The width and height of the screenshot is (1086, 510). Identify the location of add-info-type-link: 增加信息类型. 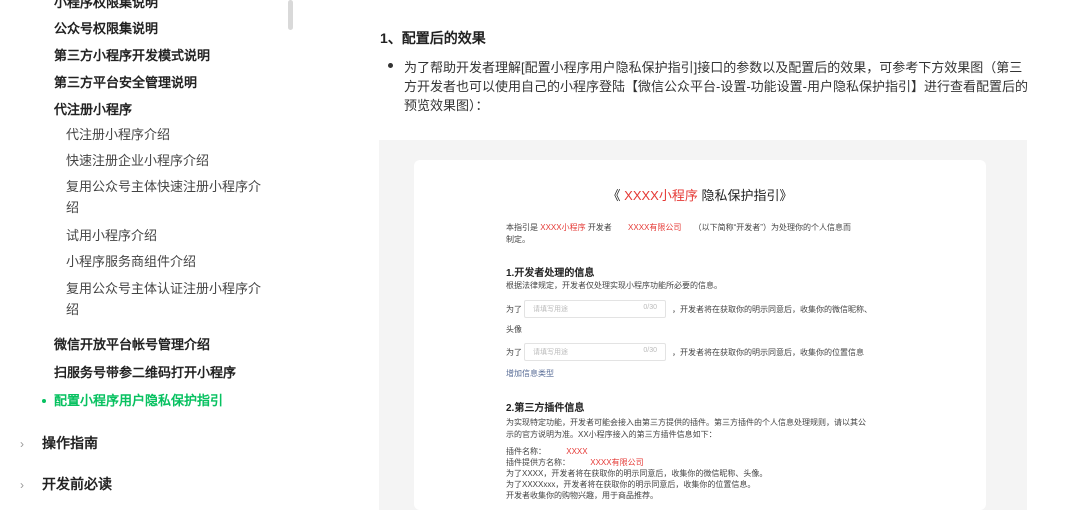
(530, 373).